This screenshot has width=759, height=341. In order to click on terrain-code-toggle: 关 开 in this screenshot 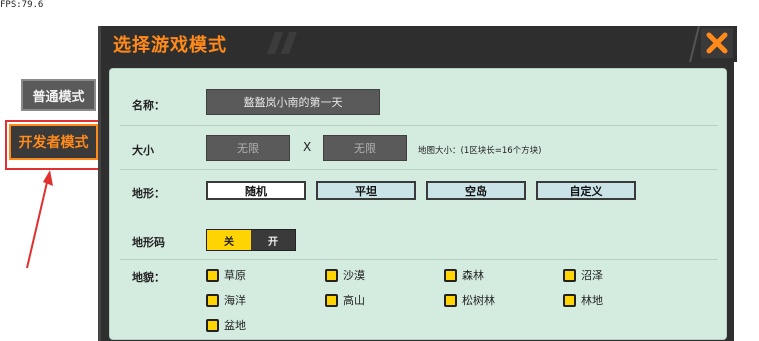, I will do `click(251, 240)`.